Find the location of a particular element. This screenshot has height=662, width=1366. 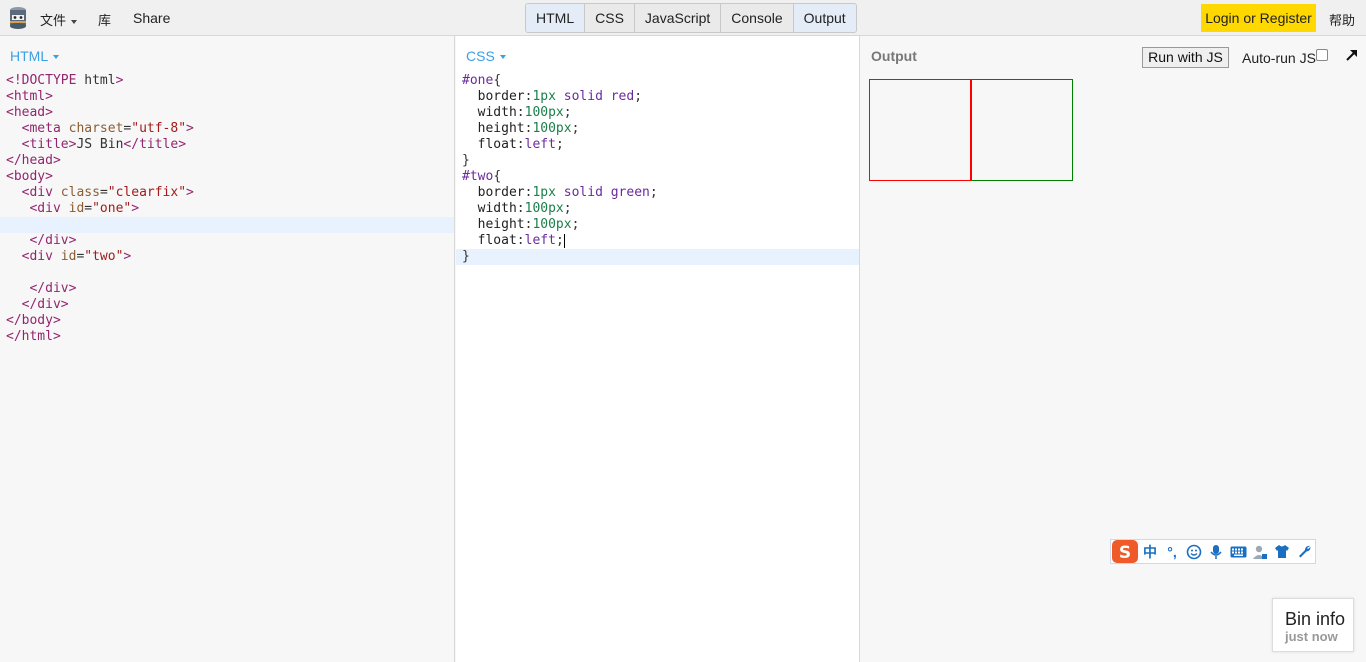

html-code-line: <meta charset="utf-8"> is located at coordinates (227, 129).